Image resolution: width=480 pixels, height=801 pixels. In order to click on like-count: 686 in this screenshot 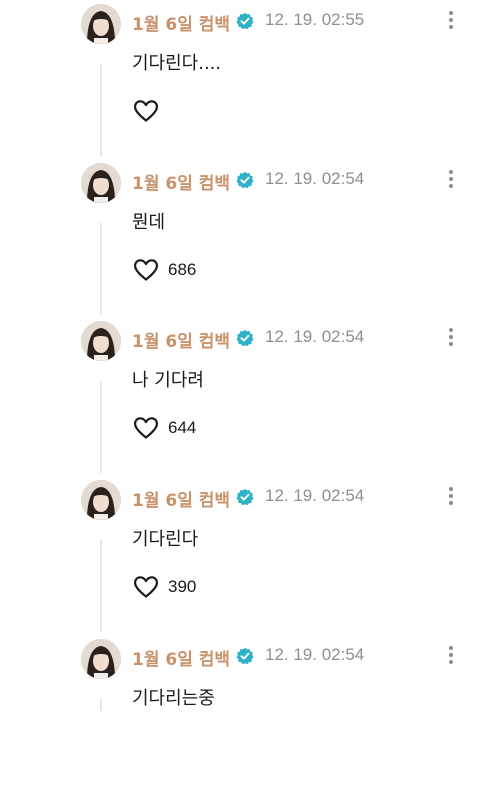, I will do `click(182, 269)`.